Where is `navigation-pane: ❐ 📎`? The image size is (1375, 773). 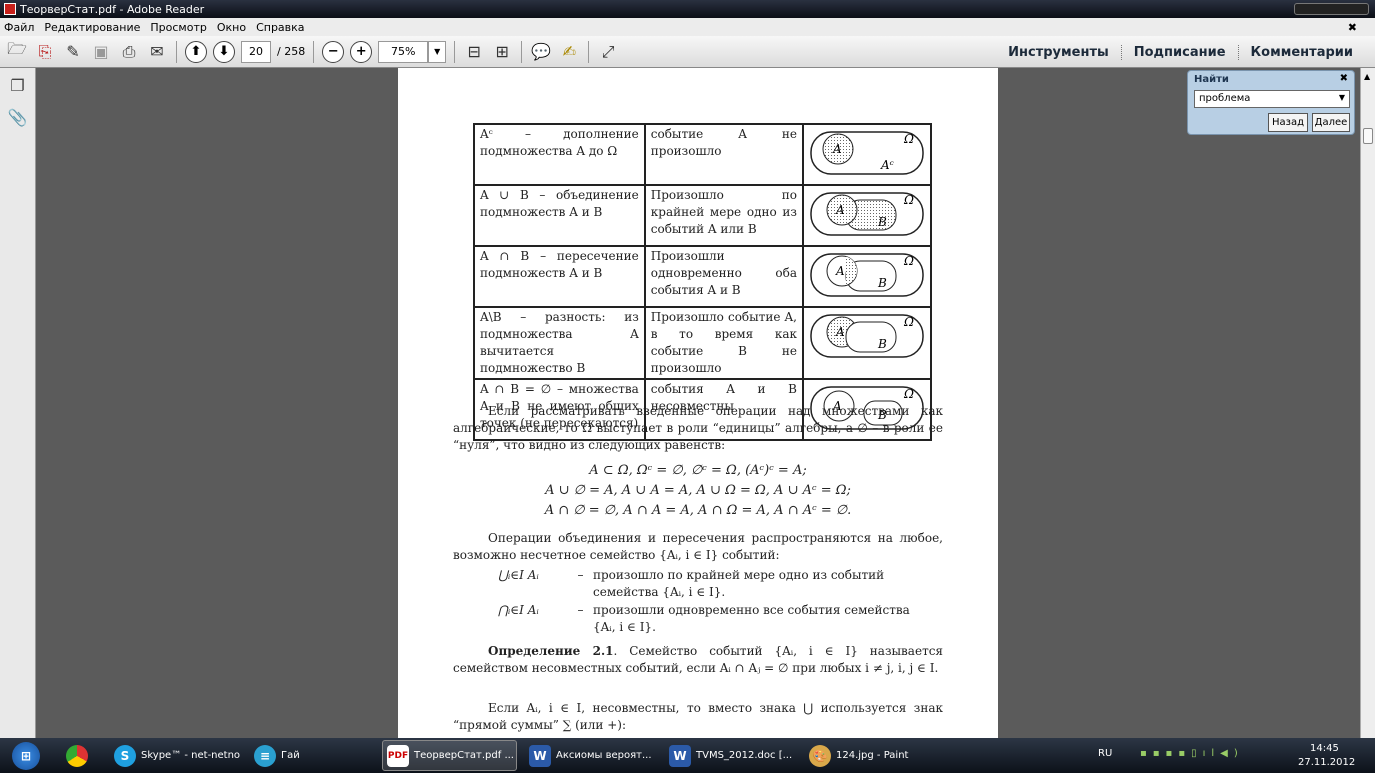
navigation-pane: ❐ 📎 is located at coordinates (18, 403).